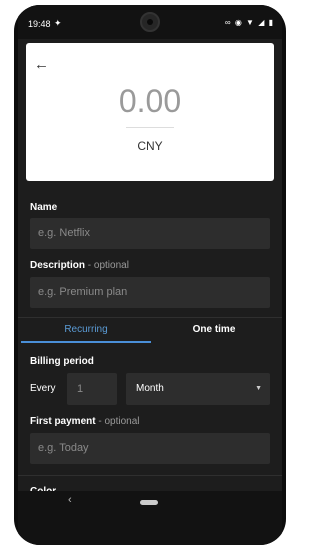  Describe the element at coordinates (150, 475) in the screenshot. I see `section-divider` at that location.